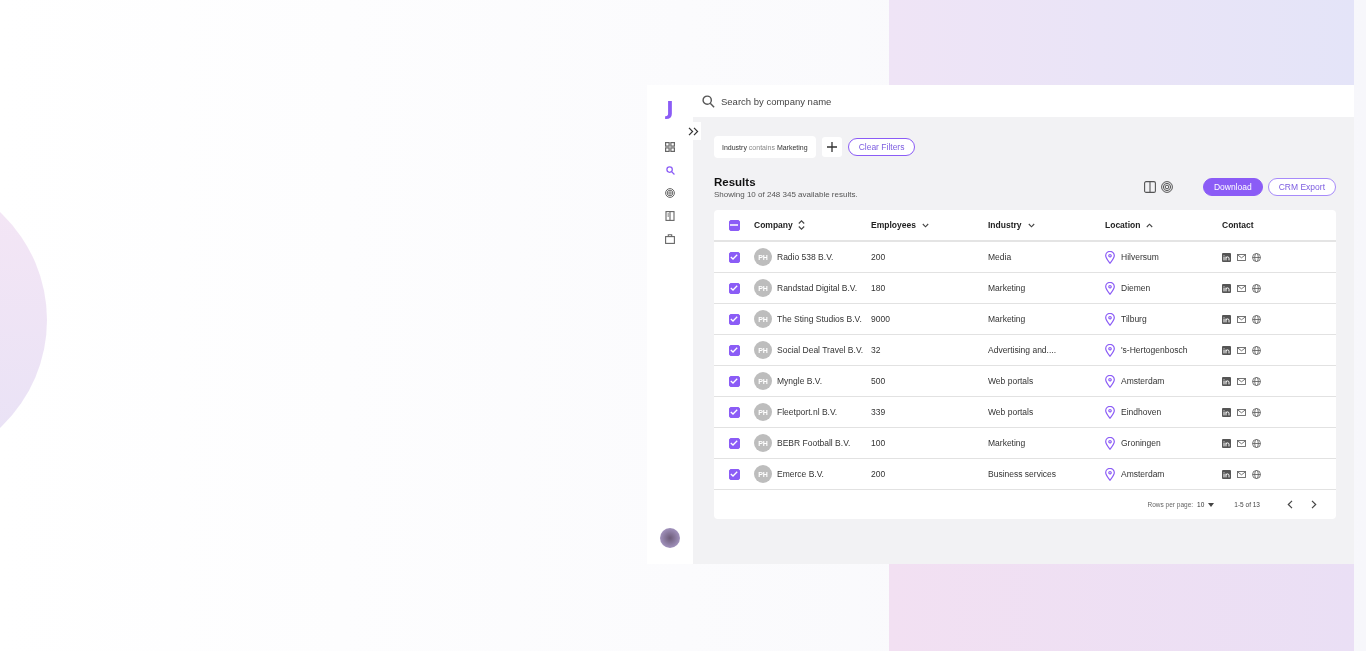 Image resolution: width=1366 pixels, height=651 pixels. Describe the element at coordinates (800, 474) in the screenshot. I see `company-name: Emerce B.V.` at that location.